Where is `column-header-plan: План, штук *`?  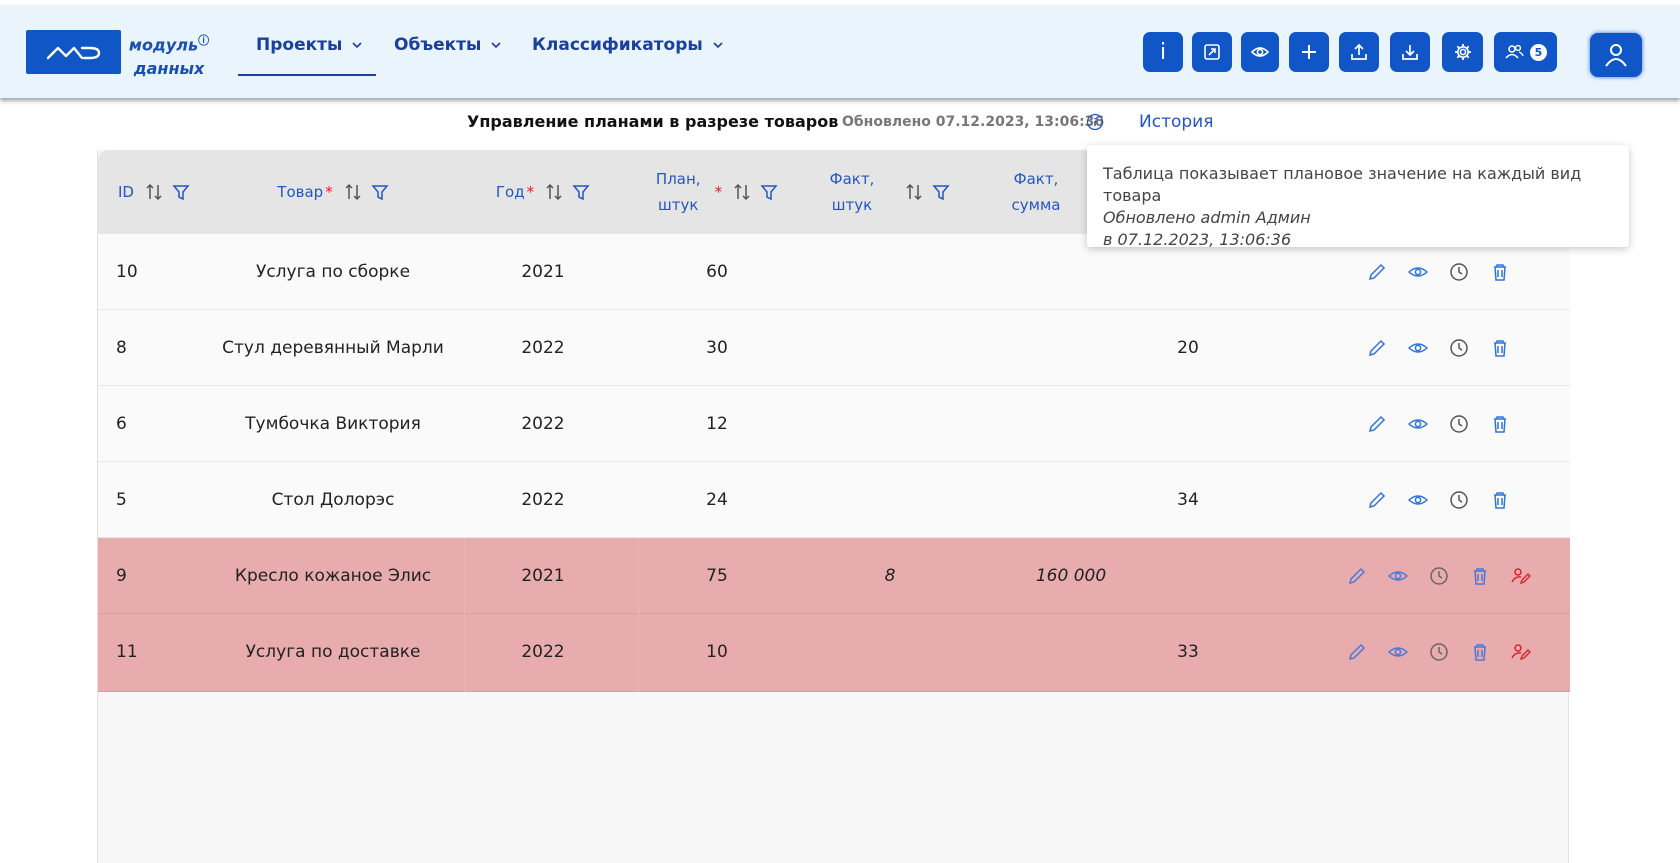 column-header-plan: План, штук * is located at coordinates (717, 192).